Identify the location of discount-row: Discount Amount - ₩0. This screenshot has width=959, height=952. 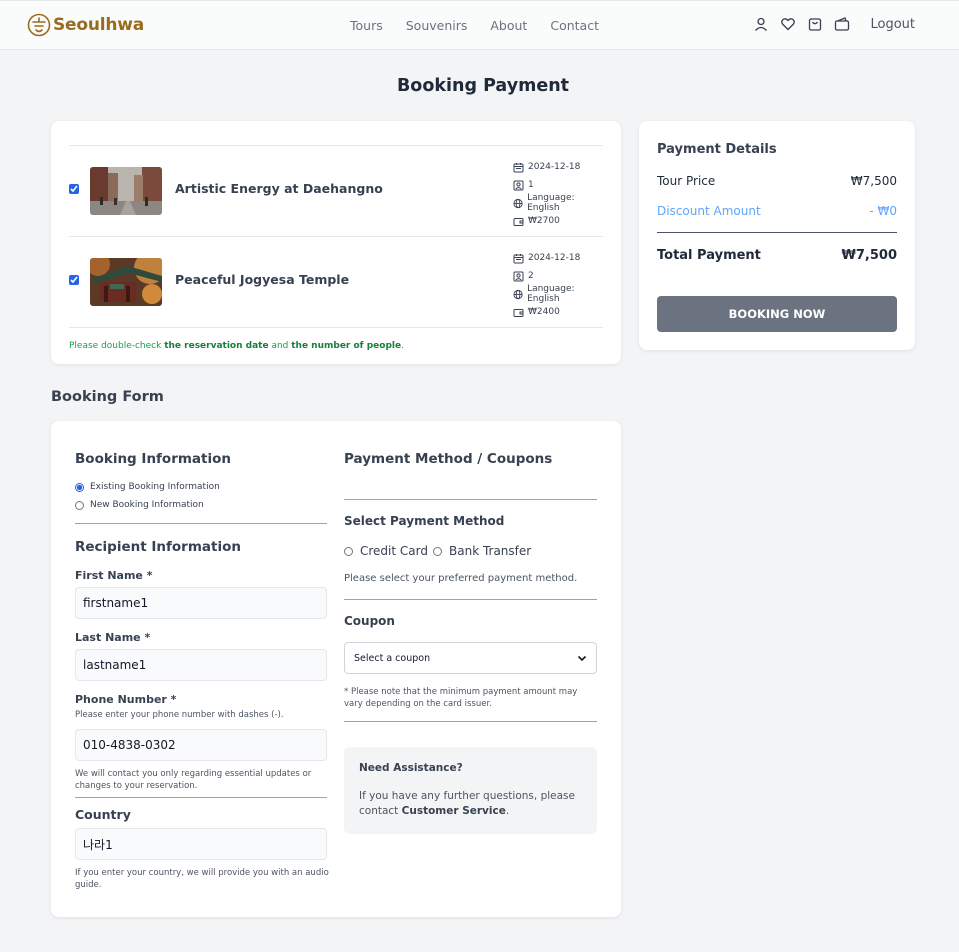
(777, 211).